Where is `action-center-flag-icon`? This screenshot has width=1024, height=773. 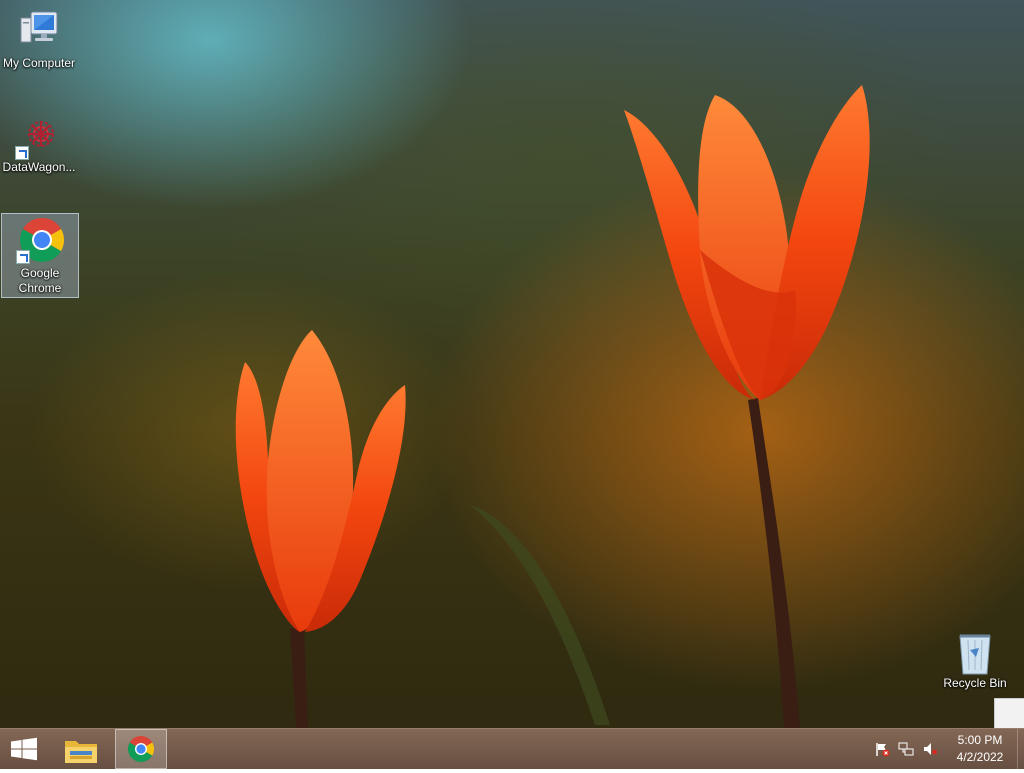
action-center-flag-icon is located at coordinates (882, 749).